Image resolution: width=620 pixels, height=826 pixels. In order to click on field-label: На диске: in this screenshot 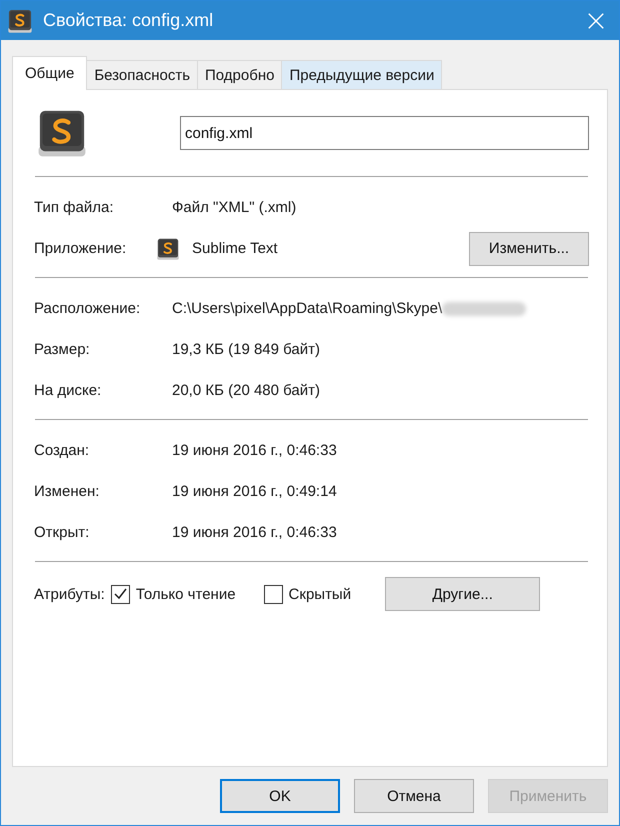, I will do `click(68, 390)`.